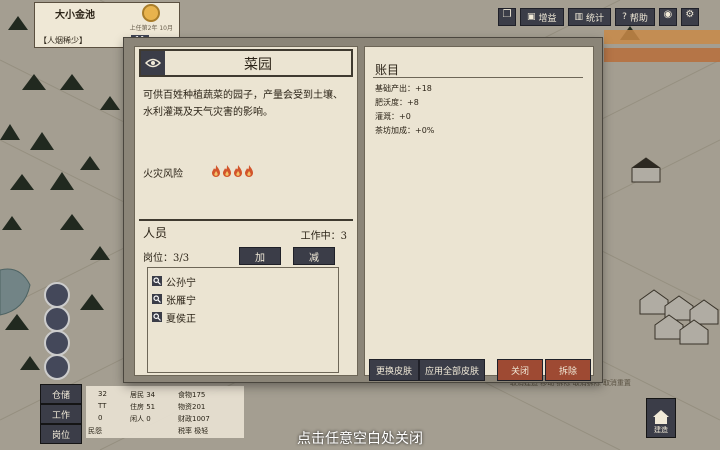 The height and width of the screenshot is (450, 720). Describe the element at coordinates (689, 17) in the screenshot. I see `gear-icon: ⚙` at that location.